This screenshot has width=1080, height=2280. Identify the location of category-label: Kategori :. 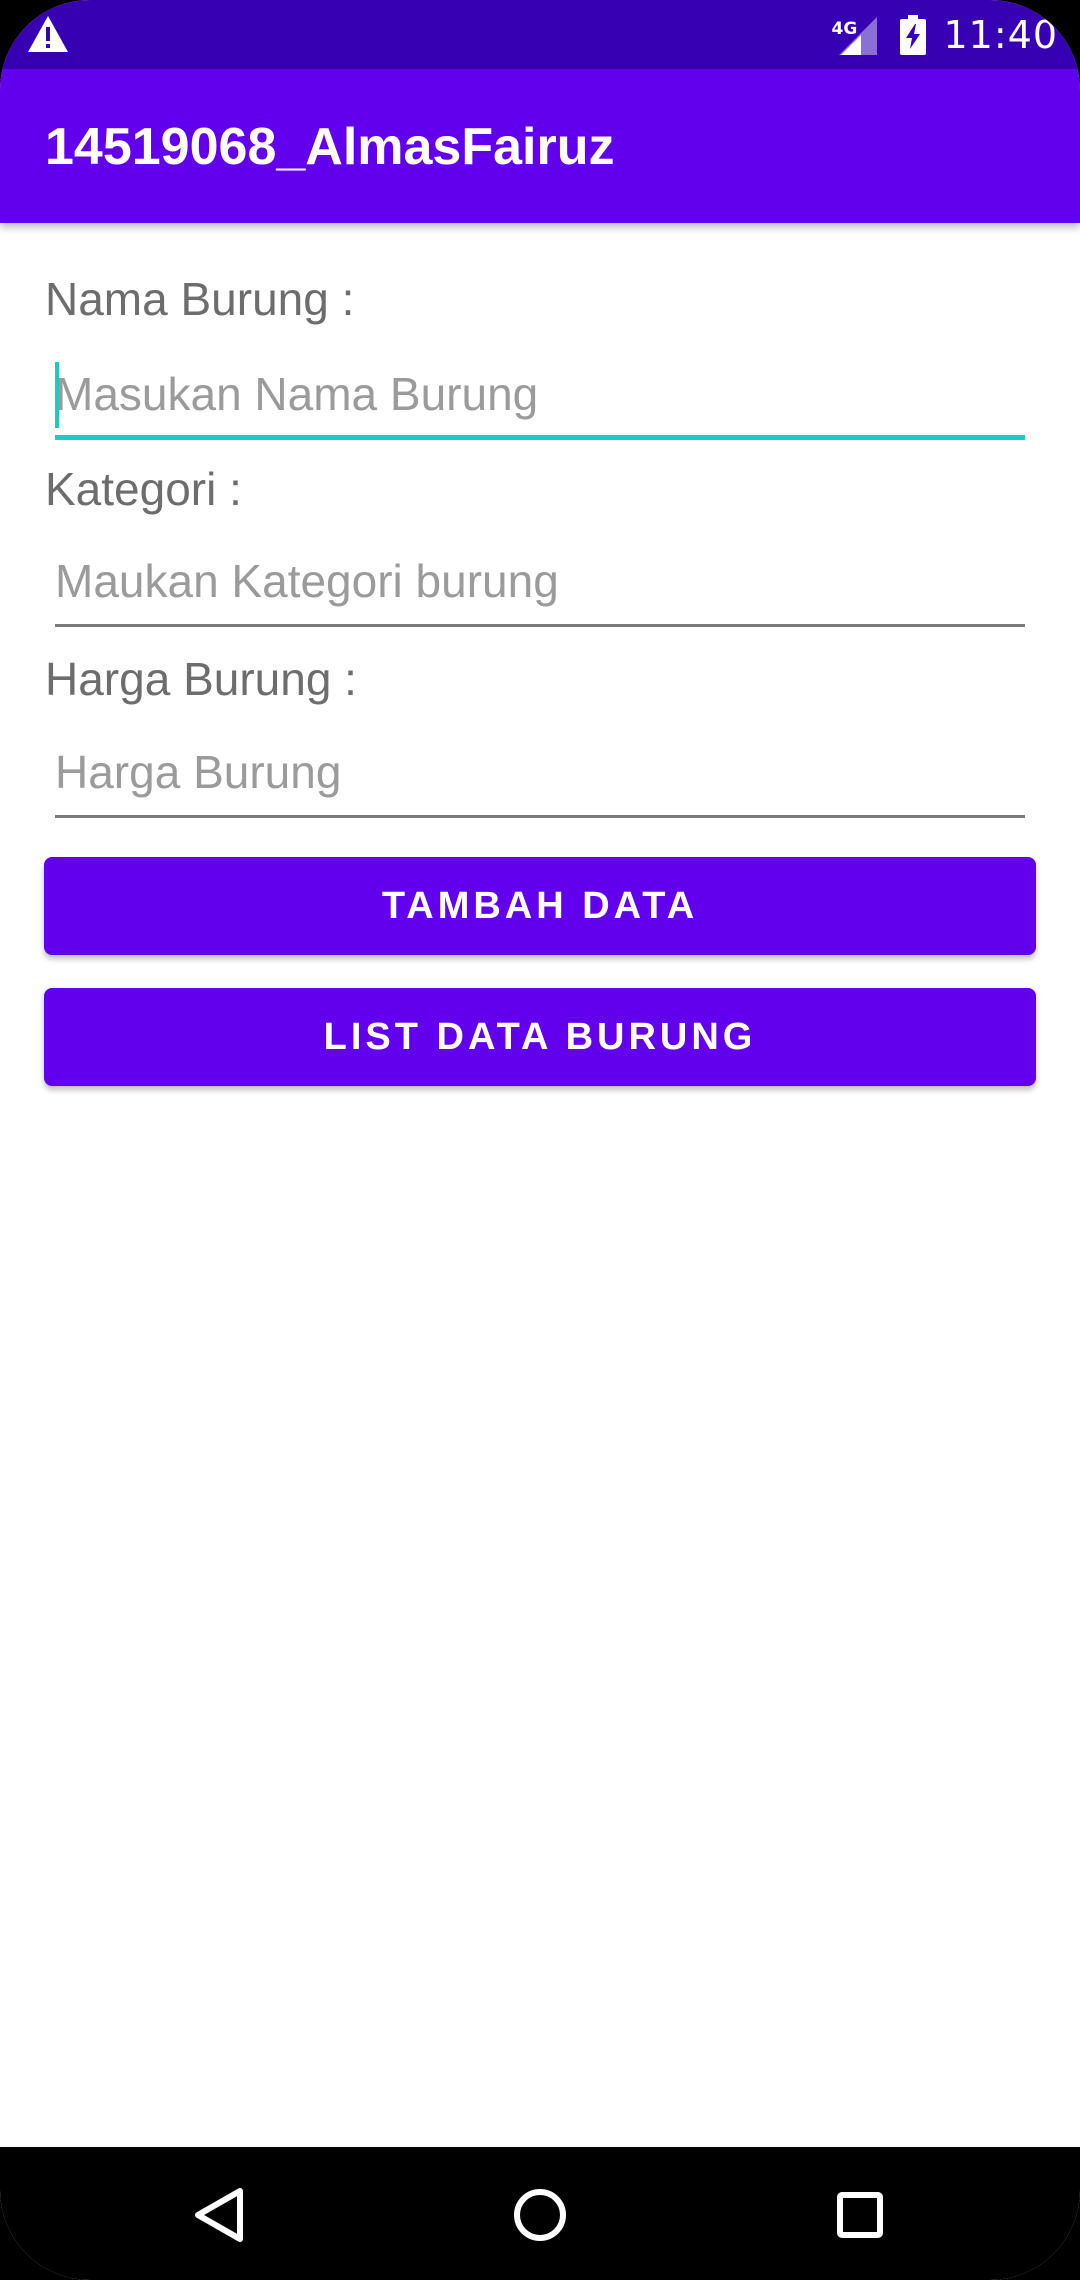
(143, 489).